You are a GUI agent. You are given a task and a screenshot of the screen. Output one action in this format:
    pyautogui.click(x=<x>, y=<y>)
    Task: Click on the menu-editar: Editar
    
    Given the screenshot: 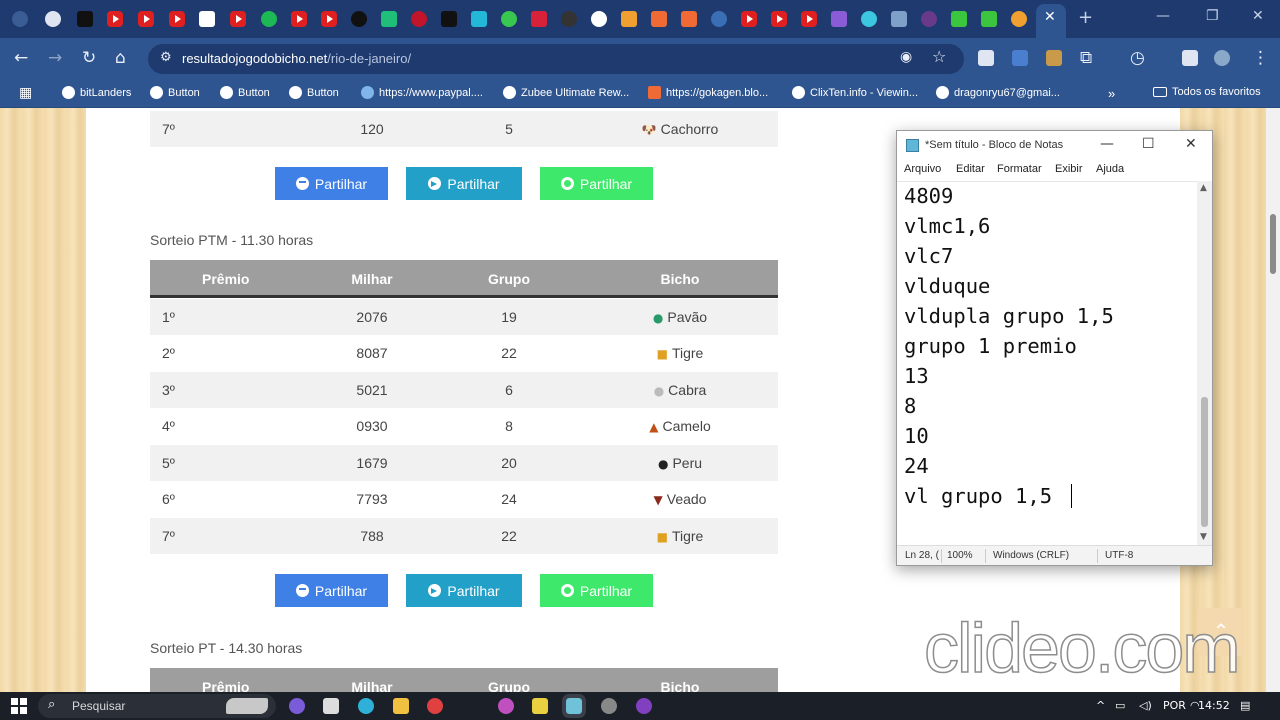 What is the action you would take?
    pyautogui.click(x=970, y=169)
    